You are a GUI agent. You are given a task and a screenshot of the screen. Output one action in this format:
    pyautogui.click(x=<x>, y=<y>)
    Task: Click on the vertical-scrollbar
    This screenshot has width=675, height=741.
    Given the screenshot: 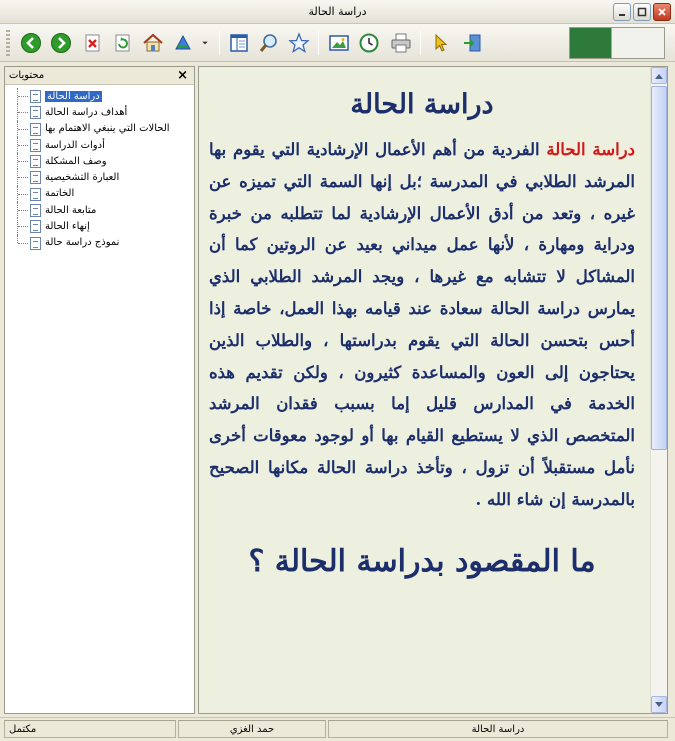 What is the action you would take?
    pyautogui.click(x=658, y=390)
    